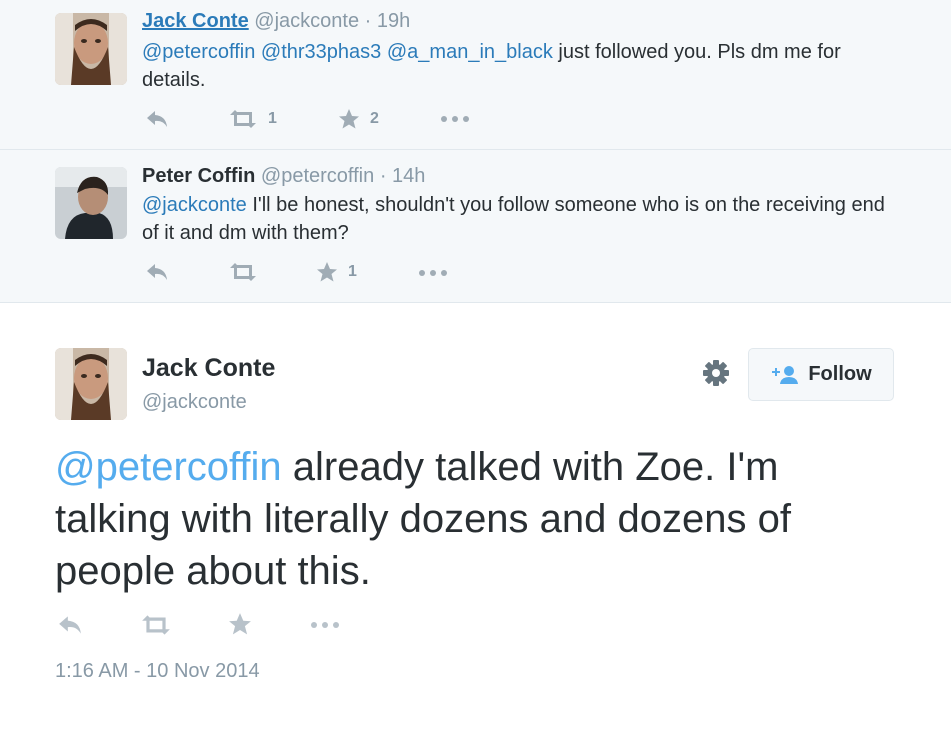 Image resolution: width=951 pixels, height=729 pixels. What do you see at coordinates (321, 52) in the screenshot?
I see `mention-link: @thr33phas3` at bounding box center [321, 52].